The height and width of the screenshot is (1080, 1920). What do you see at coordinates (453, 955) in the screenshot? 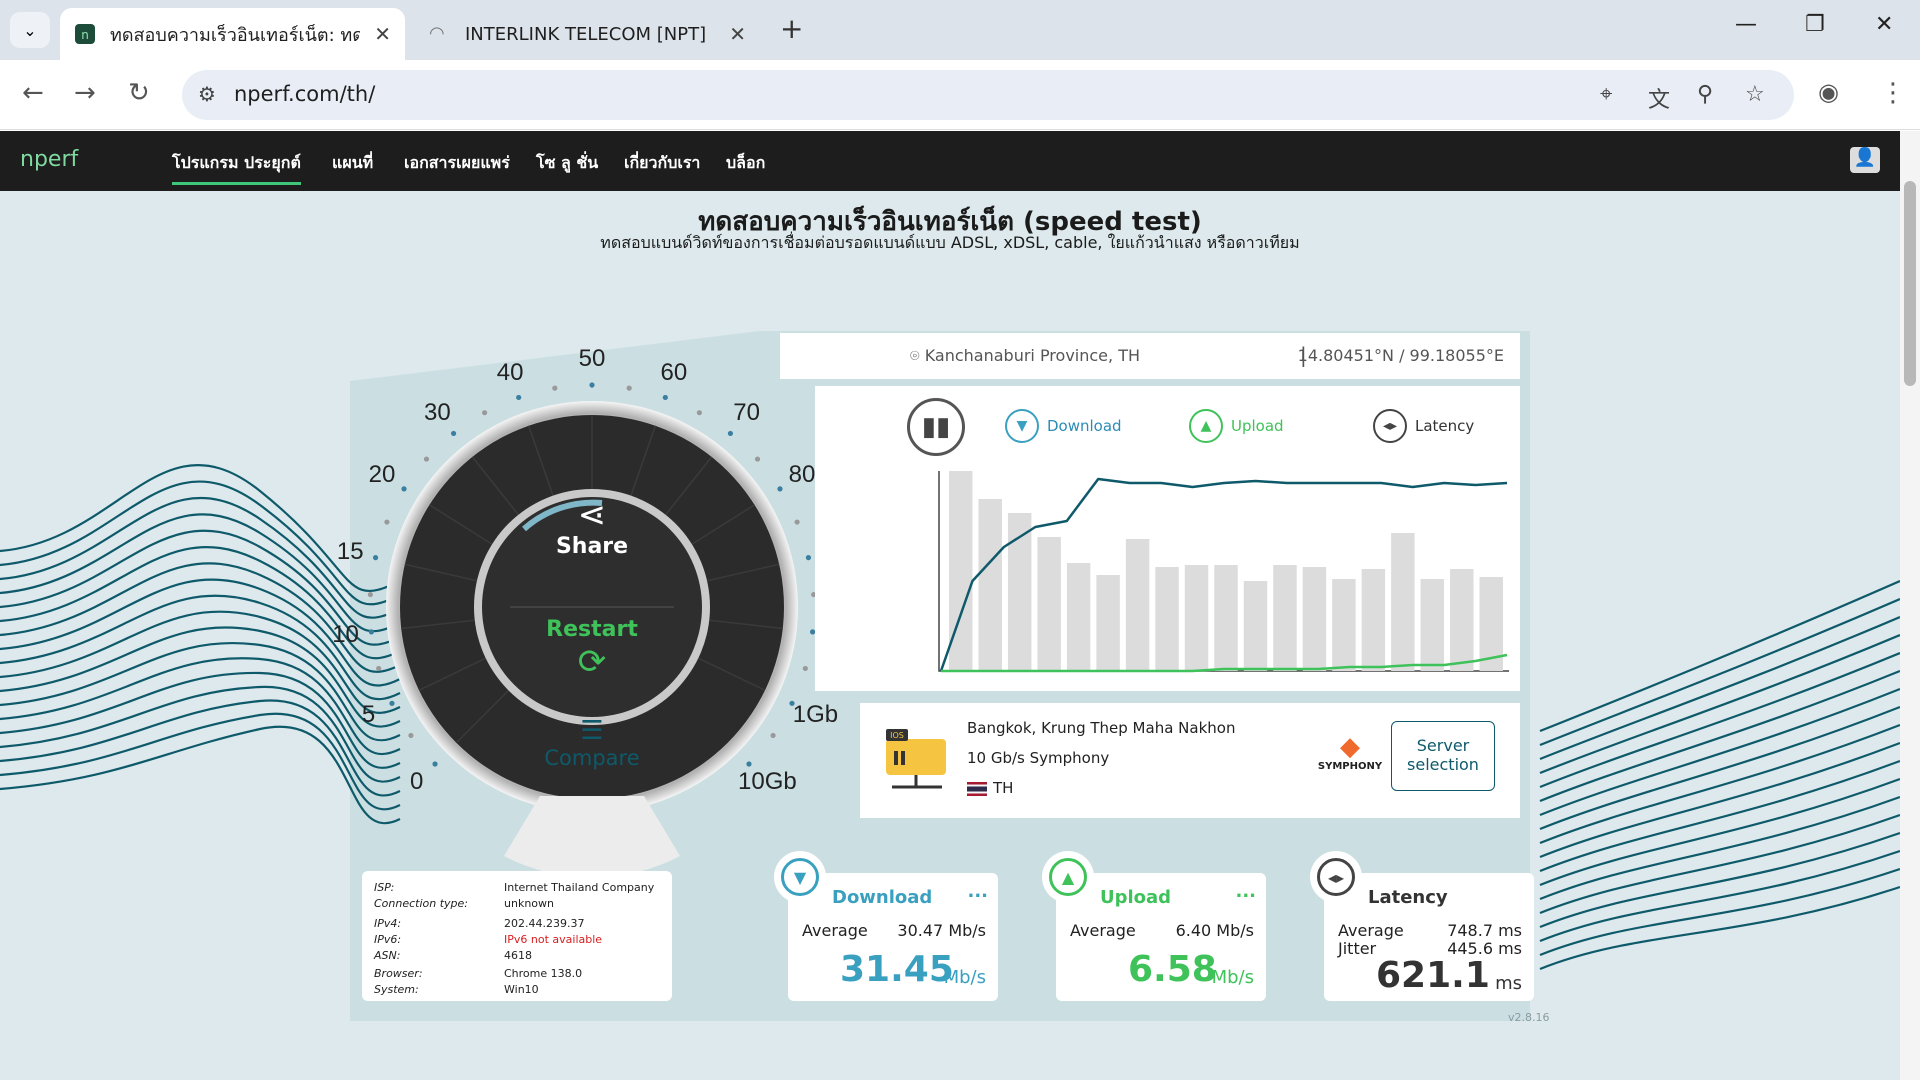
I see `asn-row: ASN: 4618` at bounding box center [453, 955].